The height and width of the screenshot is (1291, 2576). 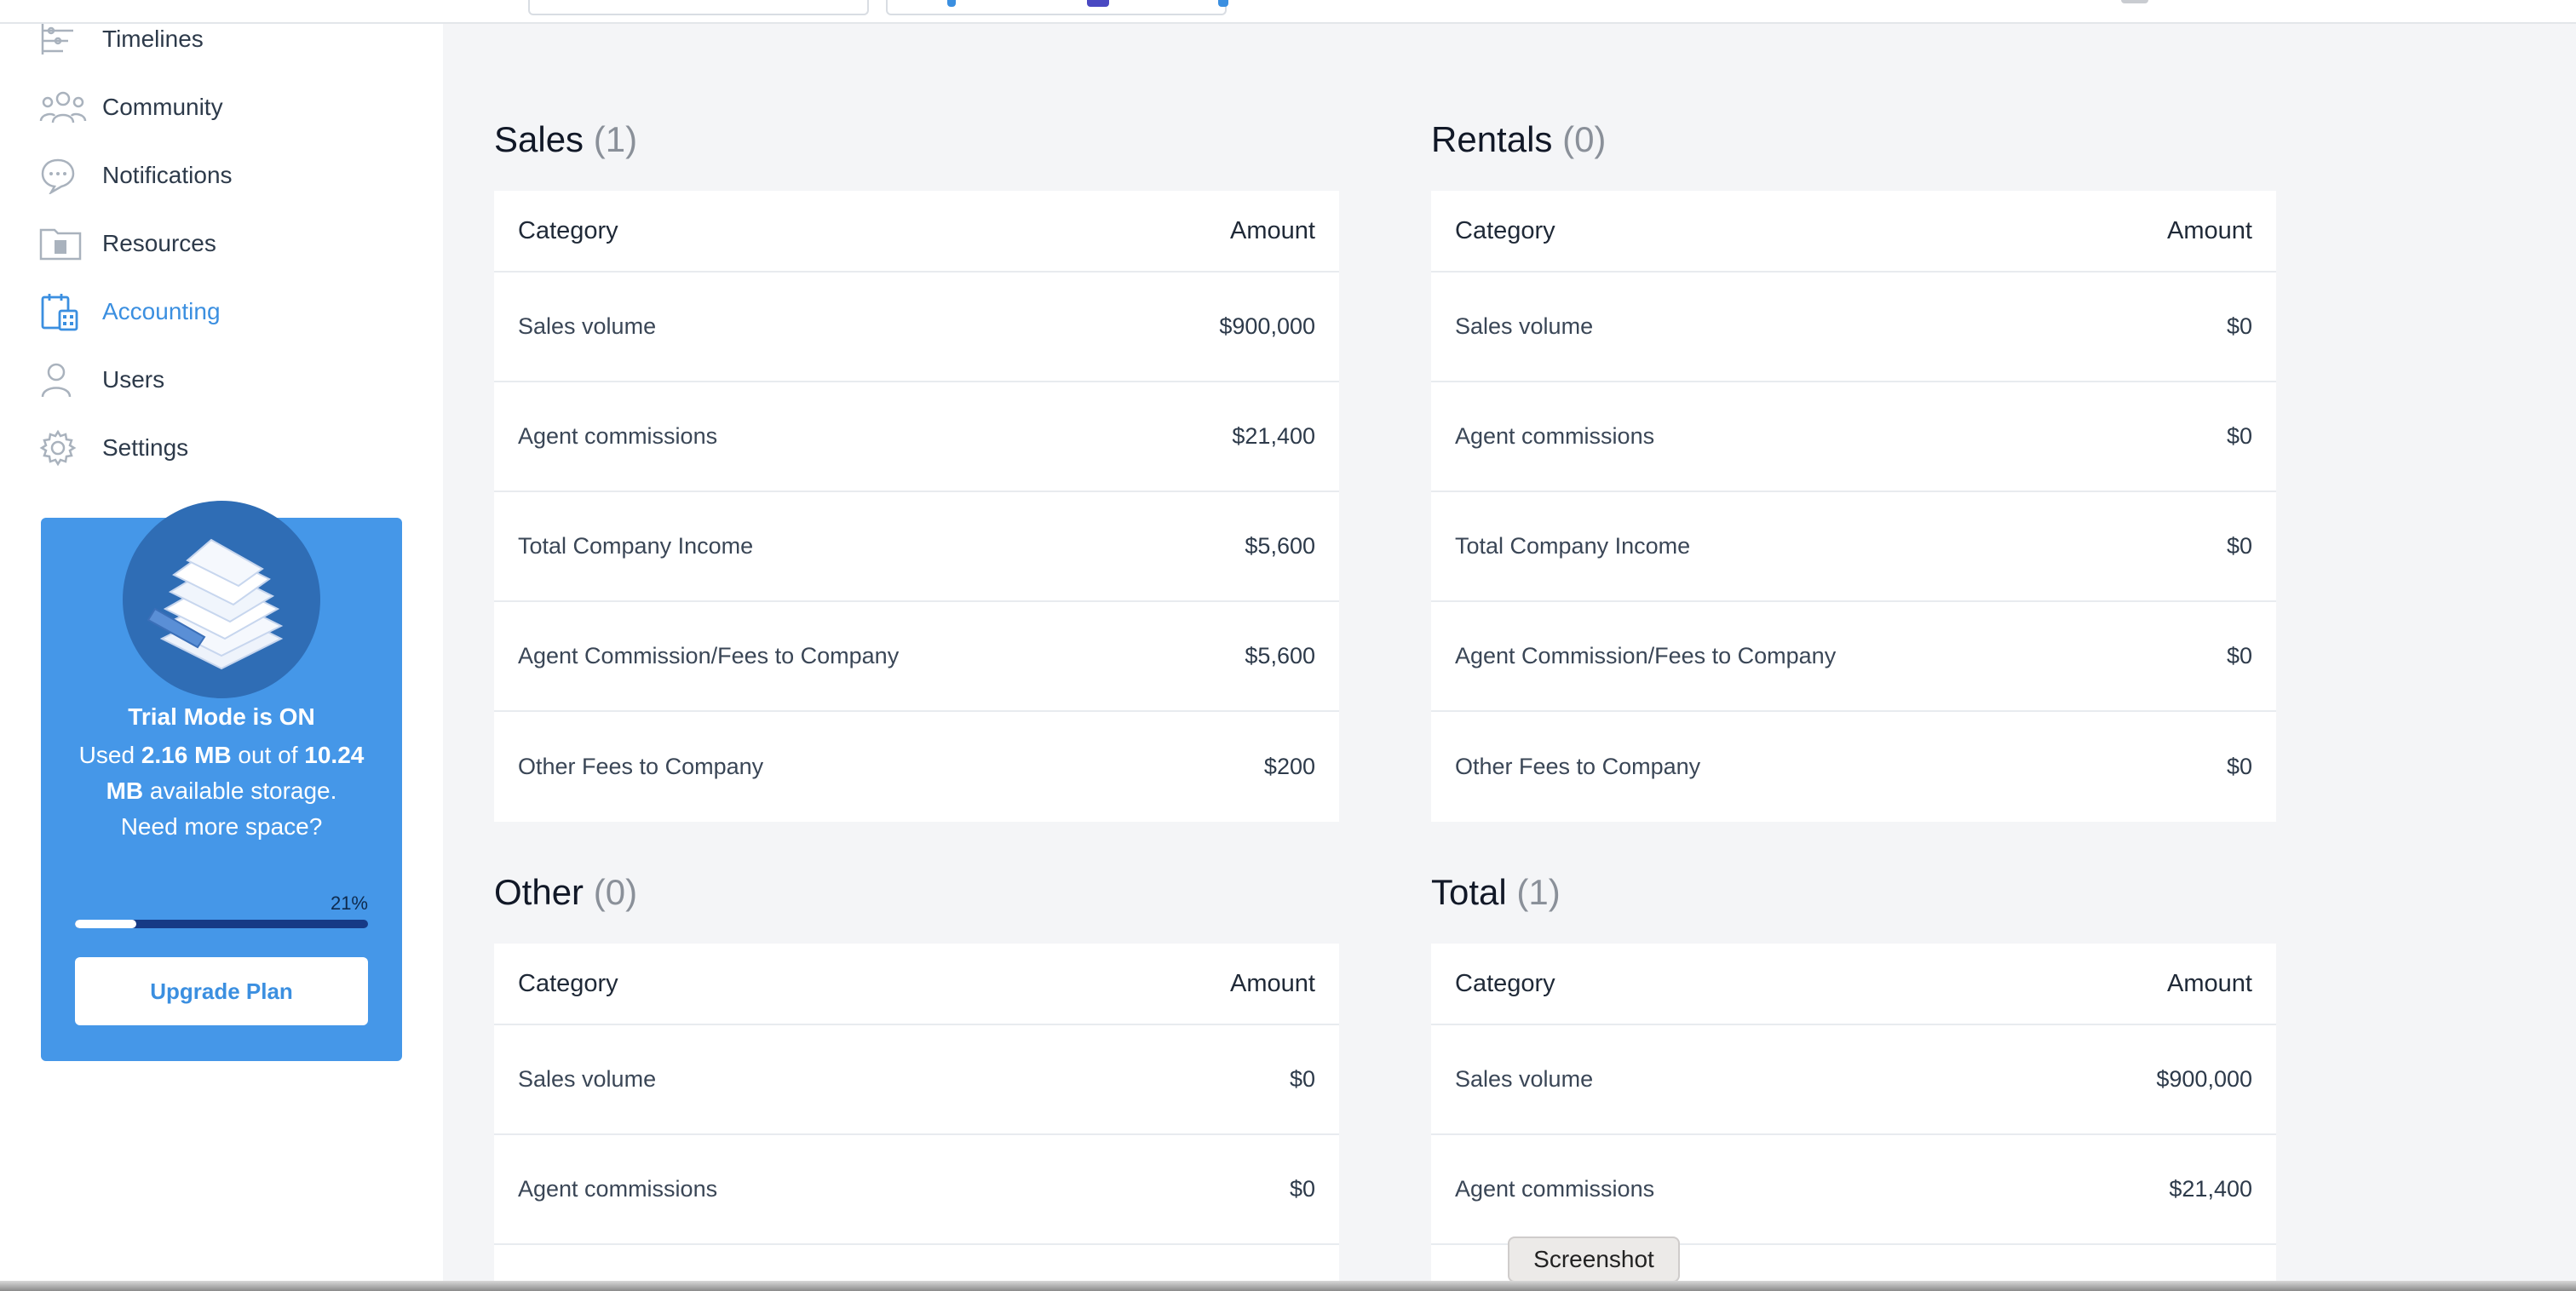 I want to click on sidebar-item-label: Notifications, so click(x=168, y=175).